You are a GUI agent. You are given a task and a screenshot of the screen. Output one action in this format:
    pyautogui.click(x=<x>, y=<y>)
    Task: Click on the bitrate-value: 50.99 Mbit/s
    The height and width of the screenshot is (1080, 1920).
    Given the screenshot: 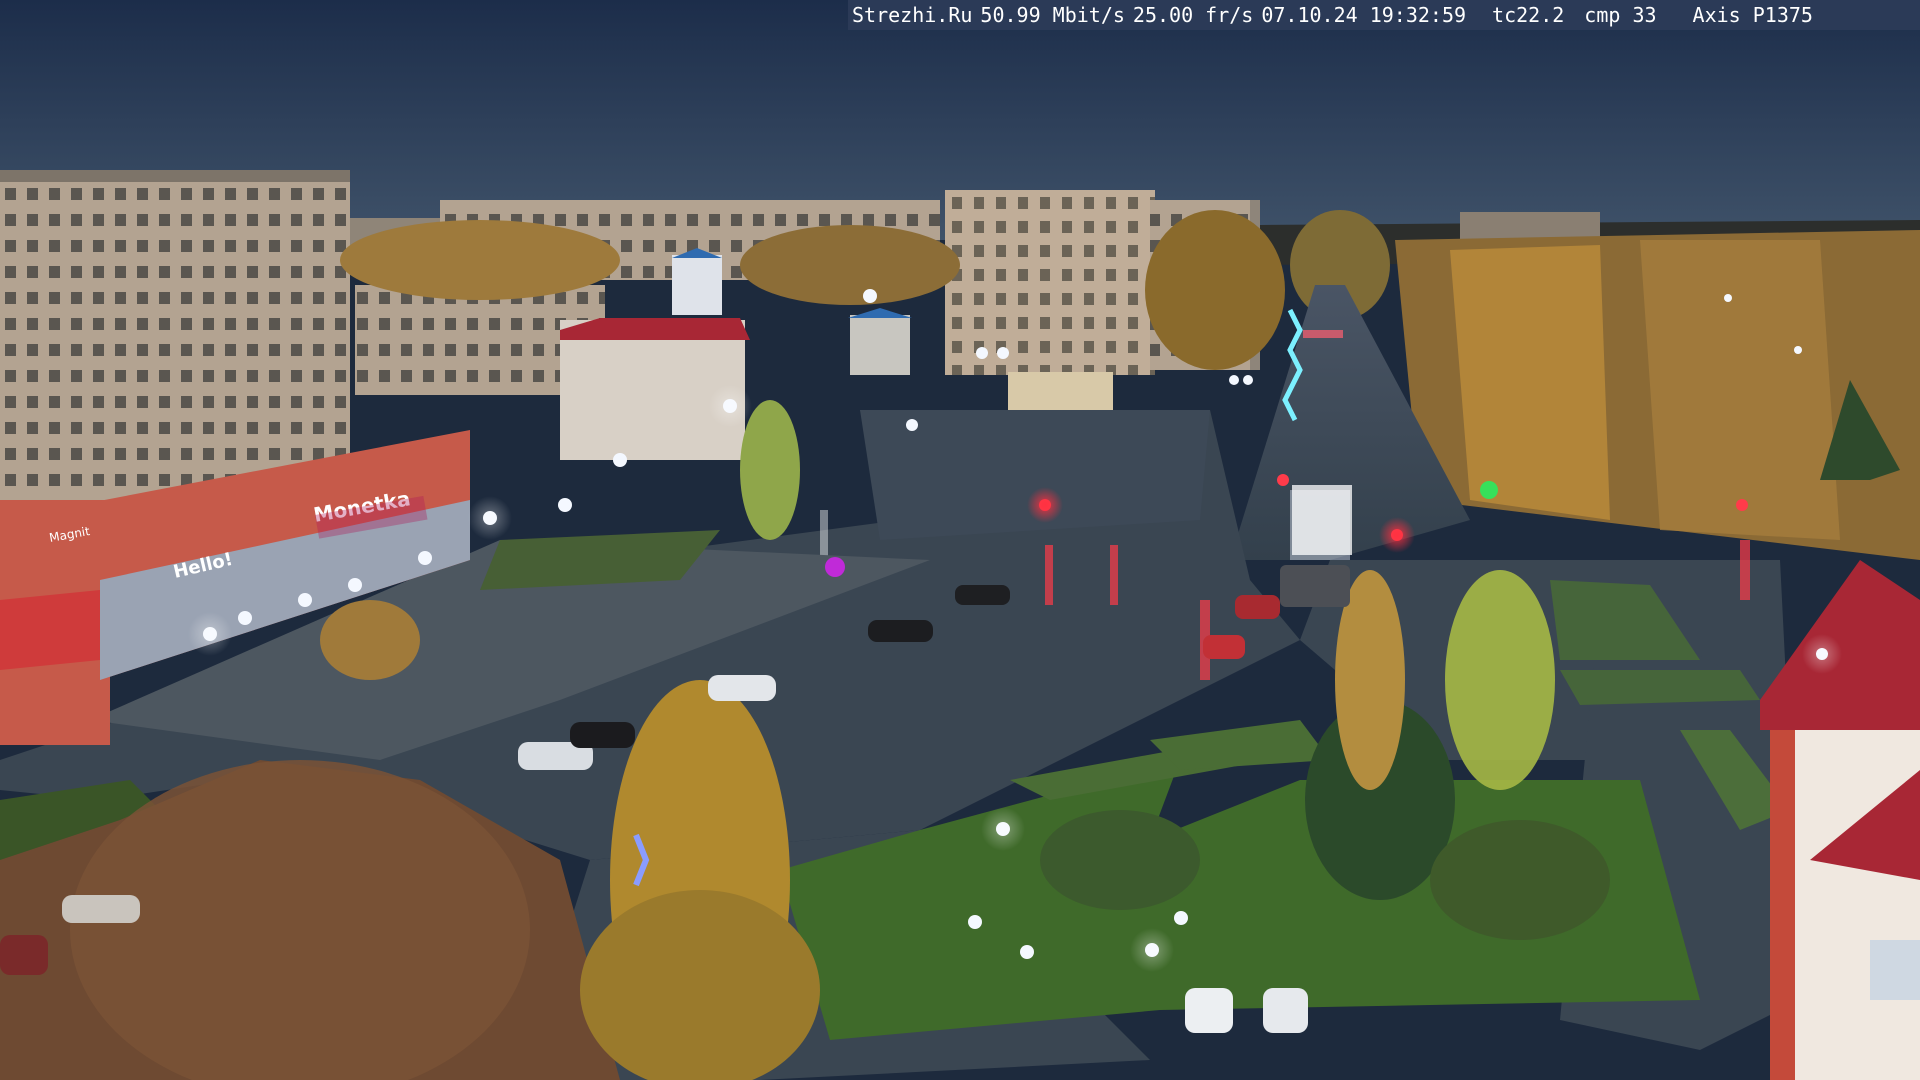 What is the action you would take?
    pyautogui.click(x=1052, y=15)
    